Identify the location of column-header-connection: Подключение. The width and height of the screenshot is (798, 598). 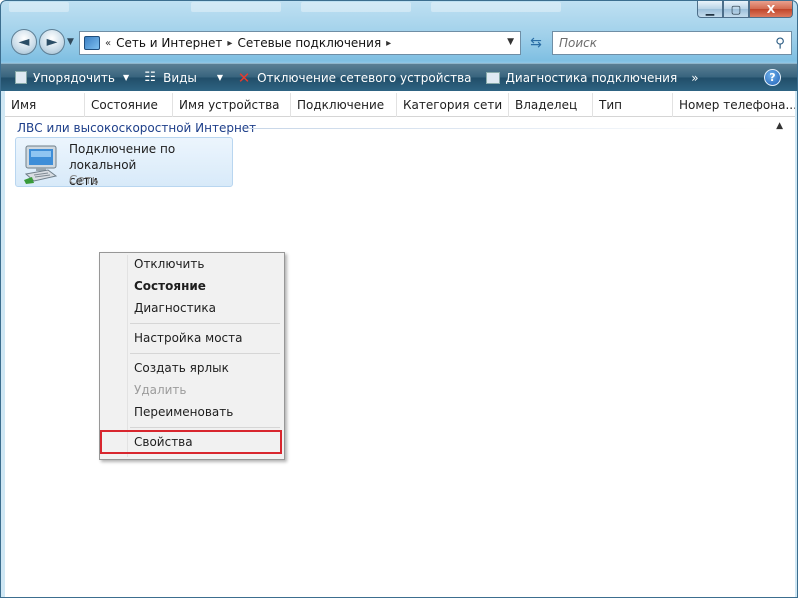
(344, 105).